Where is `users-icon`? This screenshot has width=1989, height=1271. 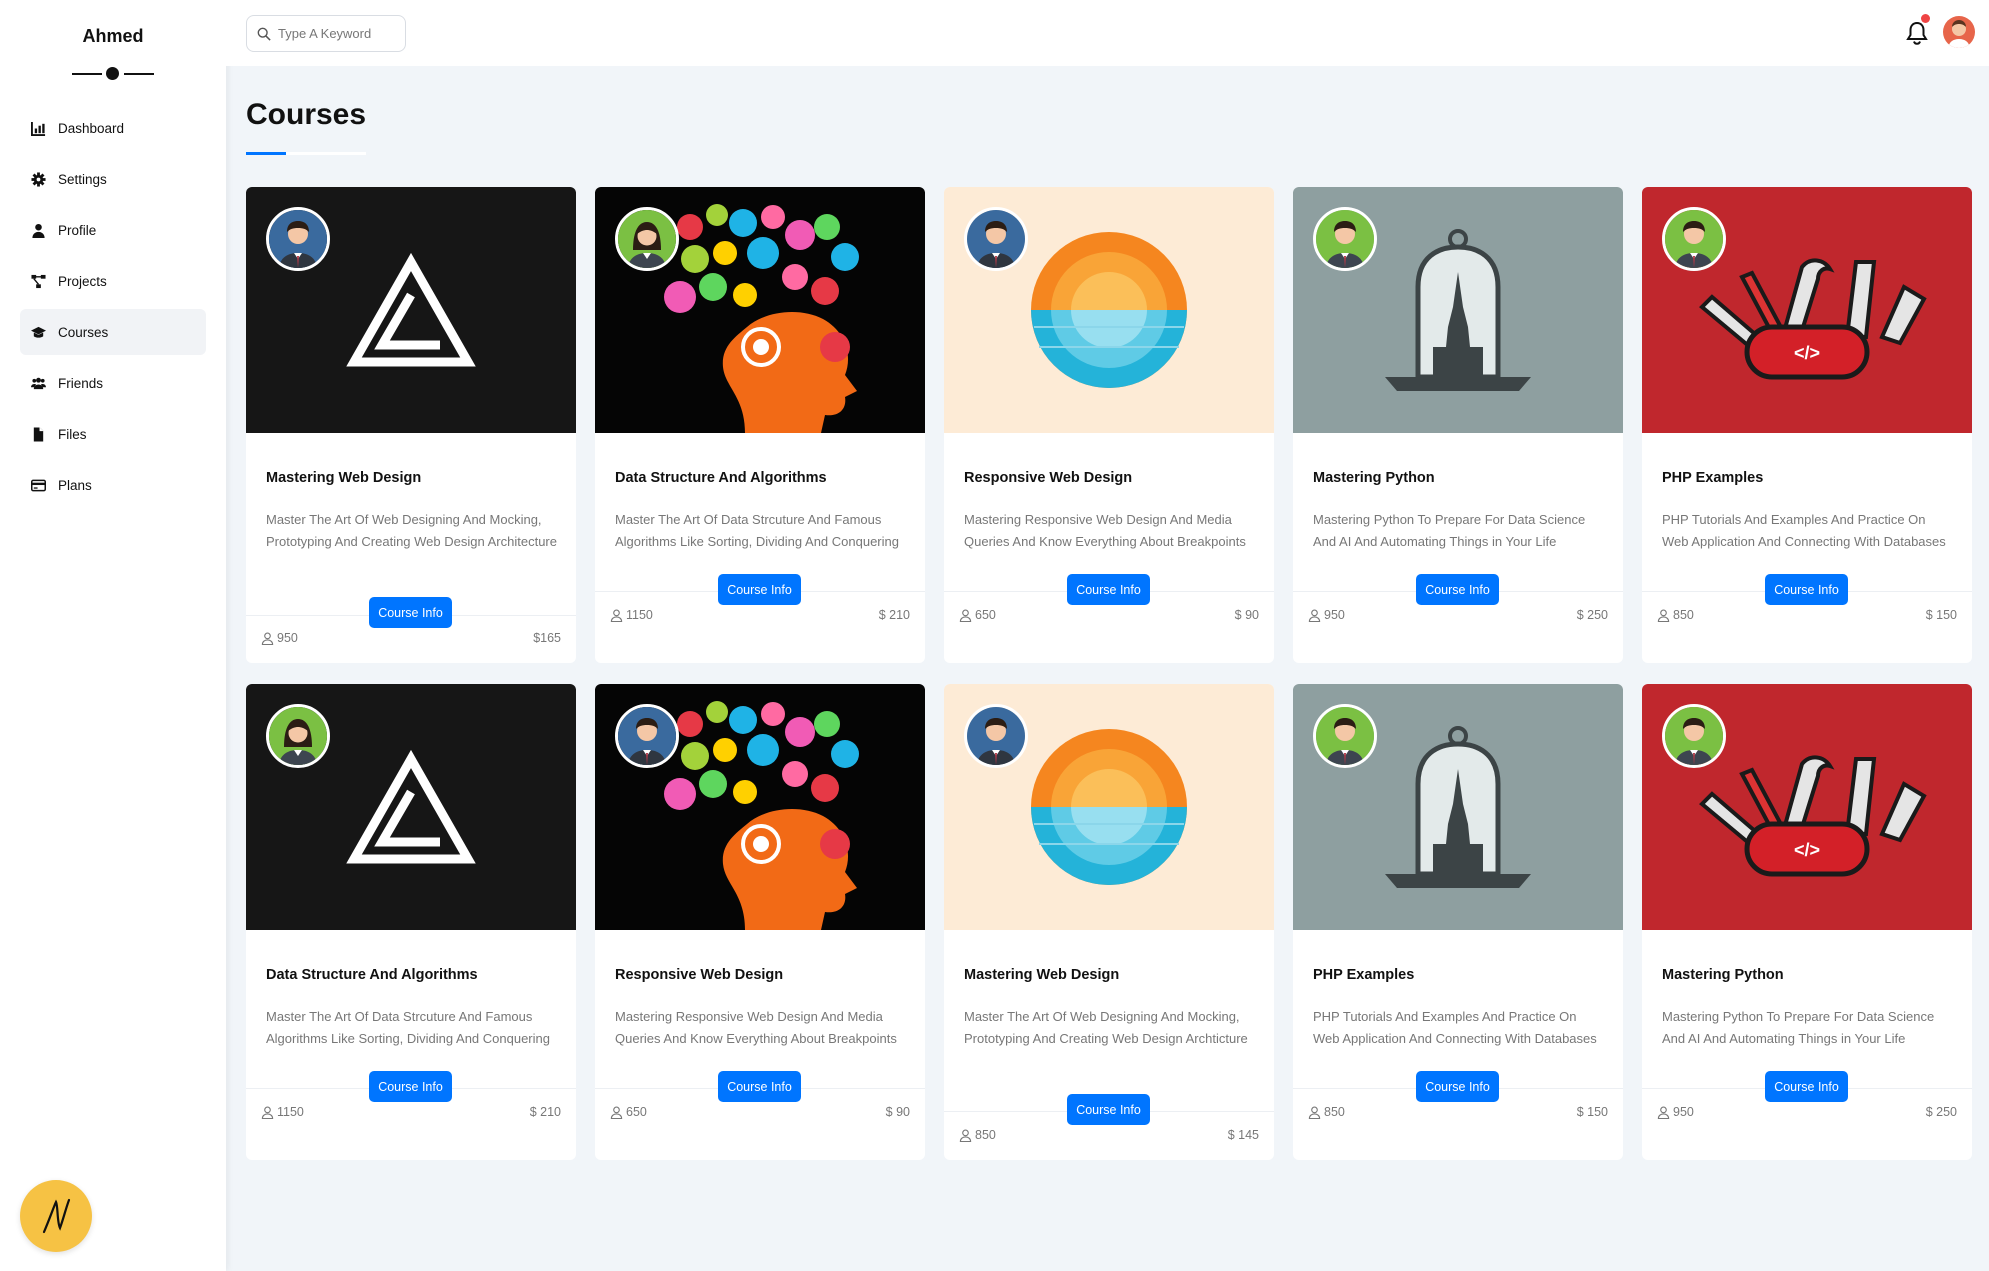 users-icon is located at coordinates (38, 383).